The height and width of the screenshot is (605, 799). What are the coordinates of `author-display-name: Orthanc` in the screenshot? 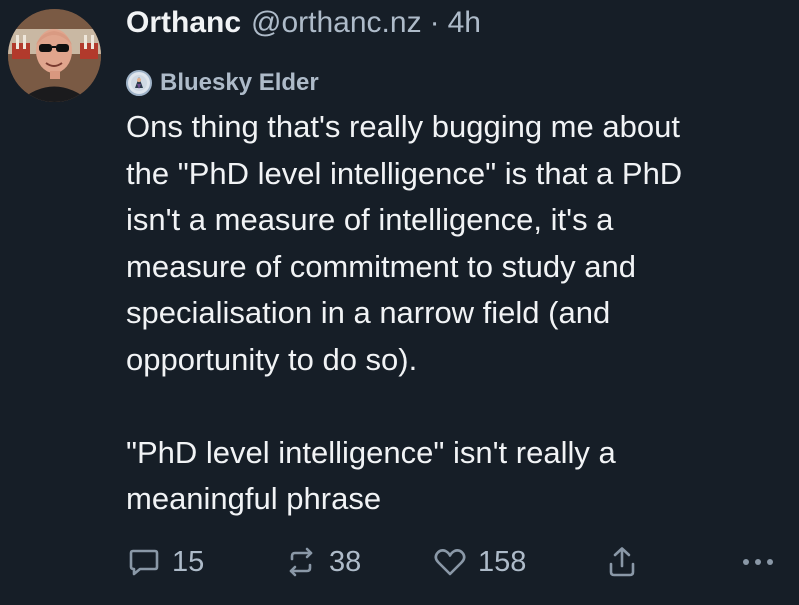 It's located at (183, 23).